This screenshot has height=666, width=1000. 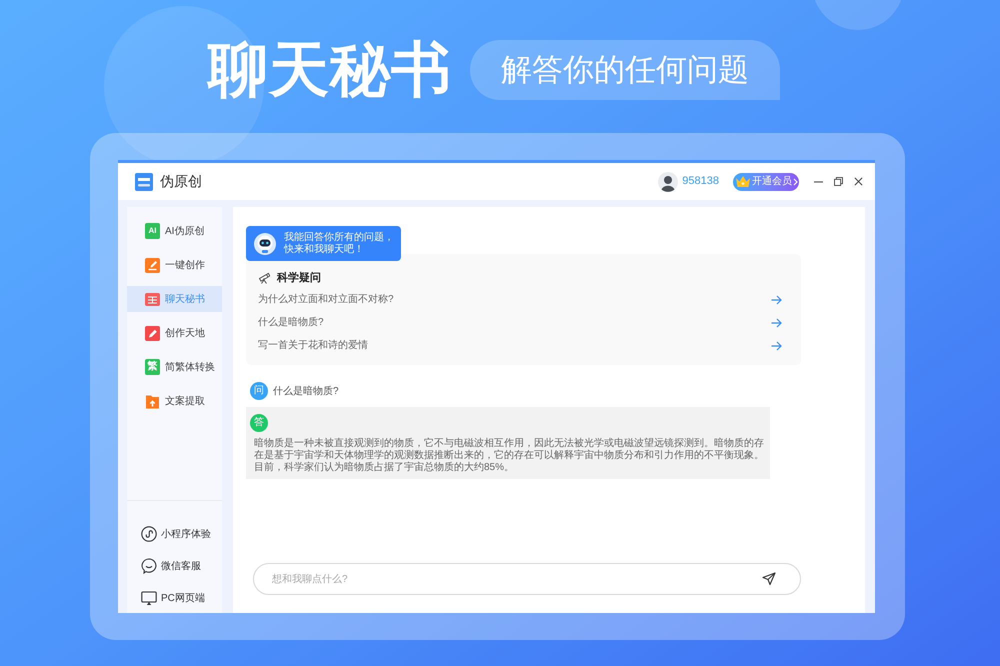 What do you see at coordinates (149, 598) in the screenshot?
I see `monitor-icon` at bounding box center [149, 598].